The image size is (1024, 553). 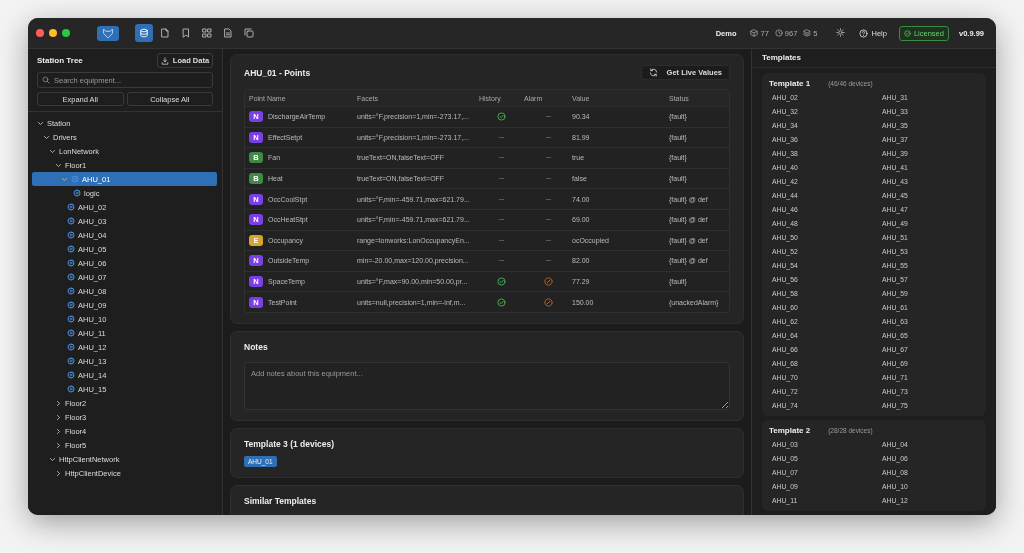 What do you see at coordinates (228, 33) in the screenshot?
I see `document-icon` at bounding box center [228, 33].